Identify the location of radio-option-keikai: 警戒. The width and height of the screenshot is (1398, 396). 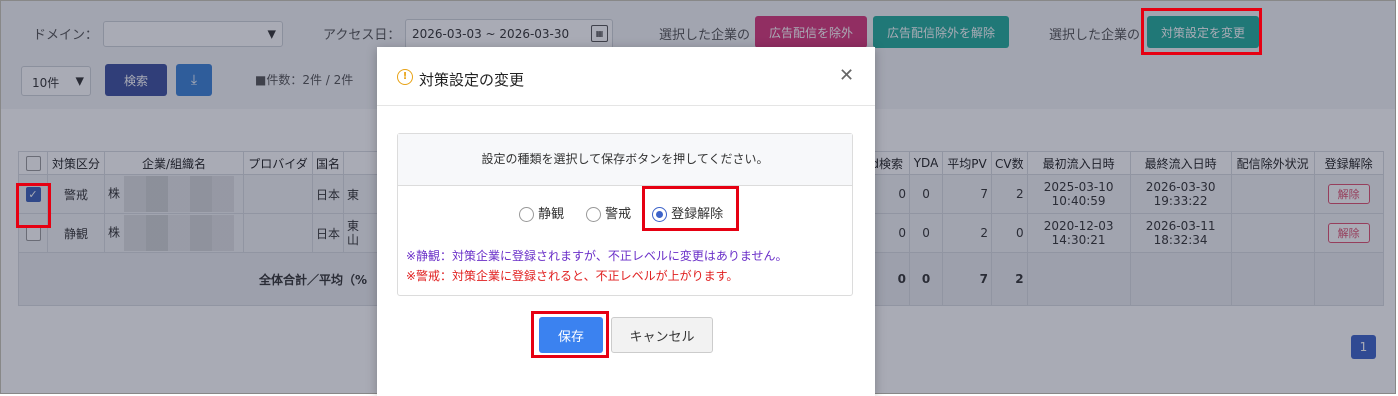
(608, 212).